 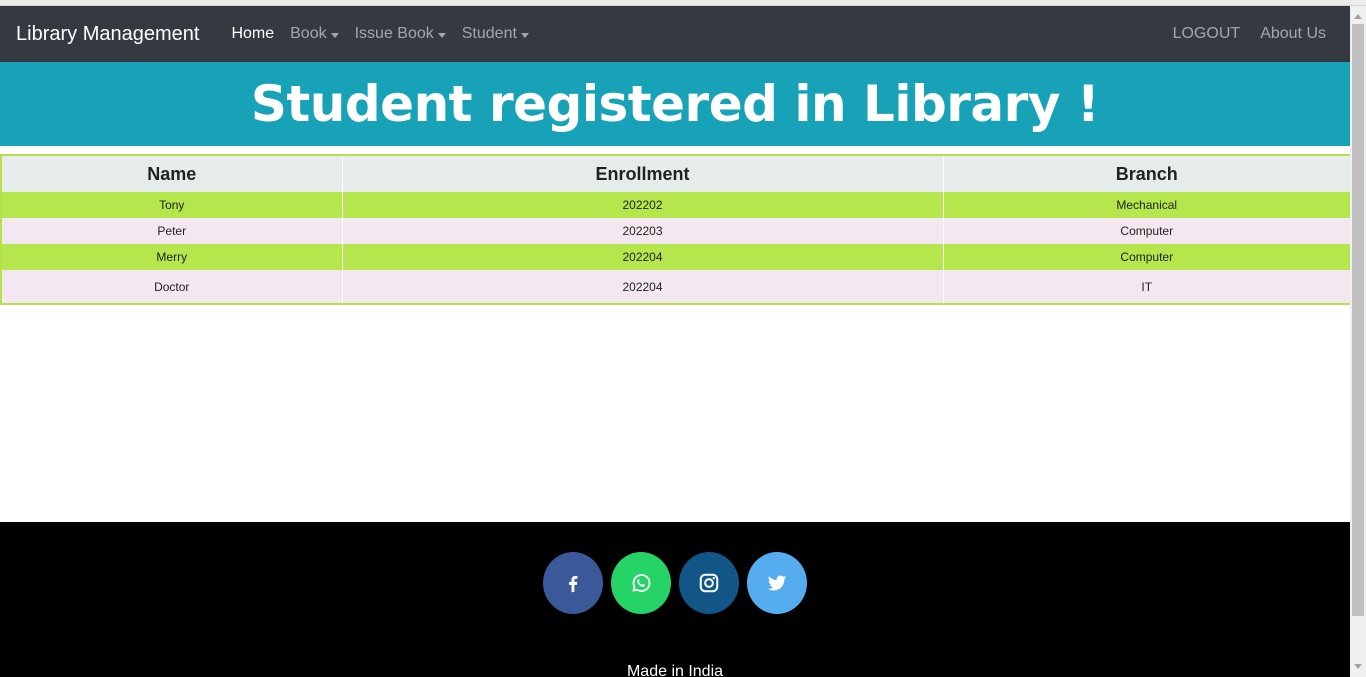 I want to click on column-header-name: Name, so click(x=172, y=173).